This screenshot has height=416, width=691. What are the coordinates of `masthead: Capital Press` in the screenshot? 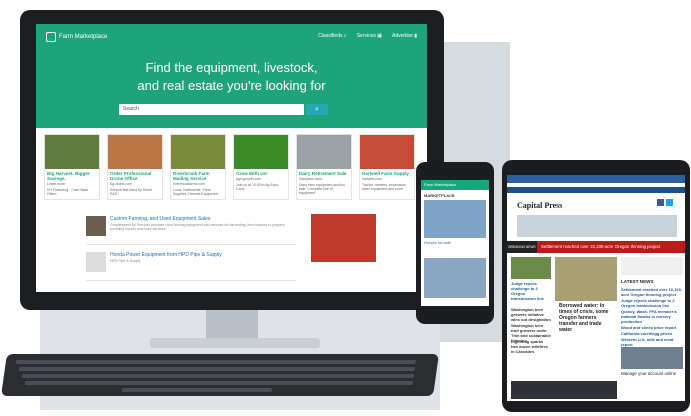 It's located at (539, 205).